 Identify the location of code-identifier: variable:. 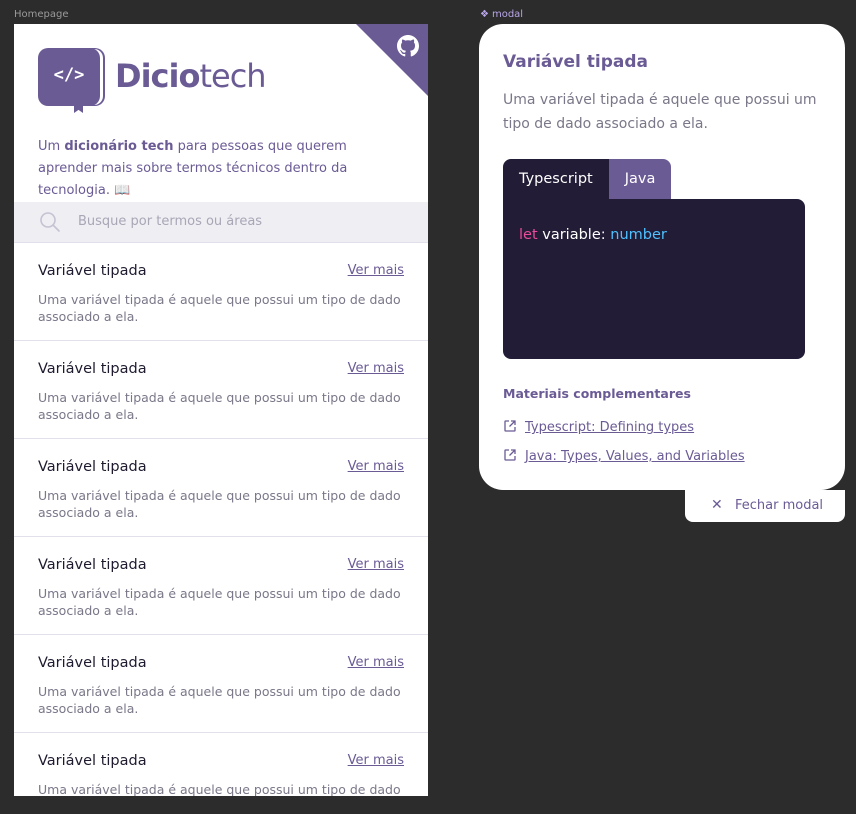
(574, 235).